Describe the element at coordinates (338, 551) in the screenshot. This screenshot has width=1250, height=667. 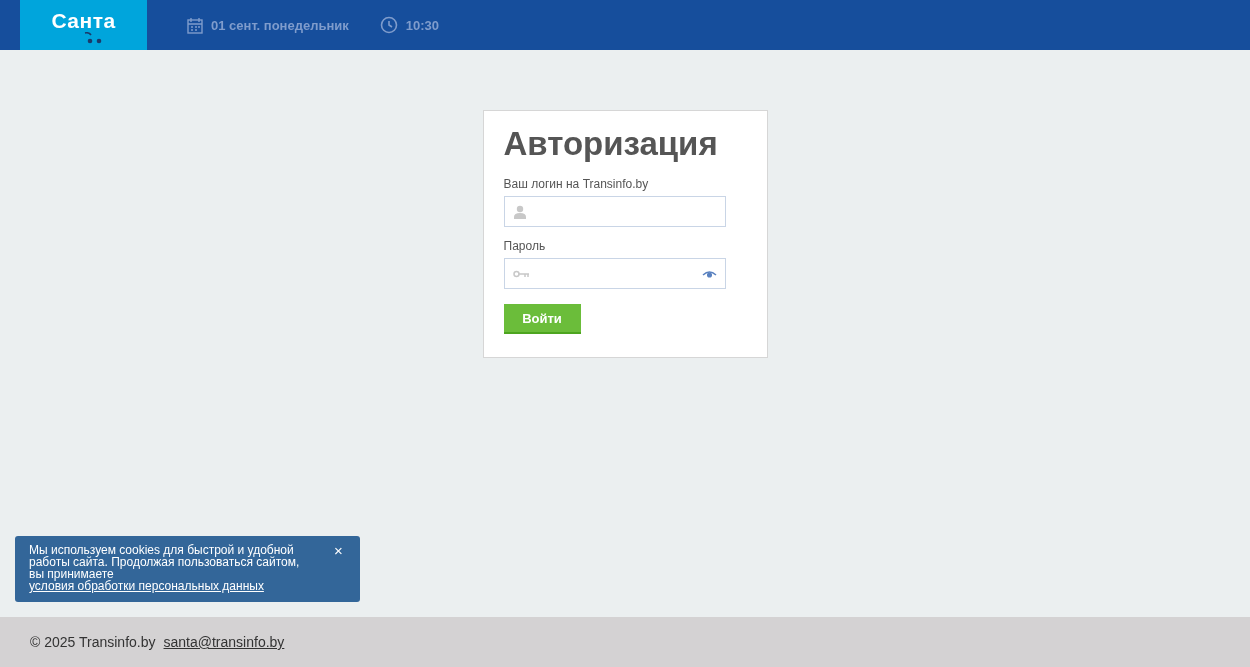
I see `close-button: ×` at that location.